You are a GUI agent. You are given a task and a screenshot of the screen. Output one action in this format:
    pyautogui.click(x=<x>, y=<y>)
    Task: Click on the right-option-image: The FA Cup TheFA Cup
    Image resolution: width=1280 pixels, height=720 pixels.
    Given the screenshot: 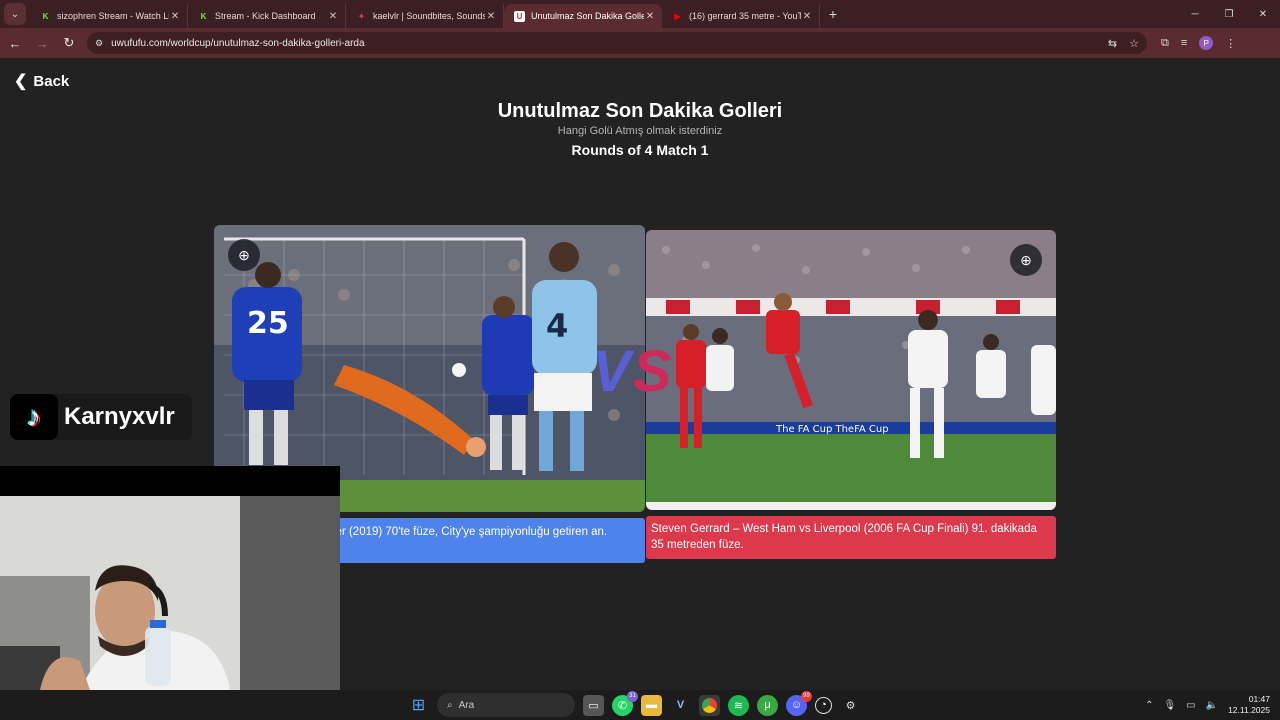 What is the action you would take?
    pyautogui.click(x=851, y=370)
    